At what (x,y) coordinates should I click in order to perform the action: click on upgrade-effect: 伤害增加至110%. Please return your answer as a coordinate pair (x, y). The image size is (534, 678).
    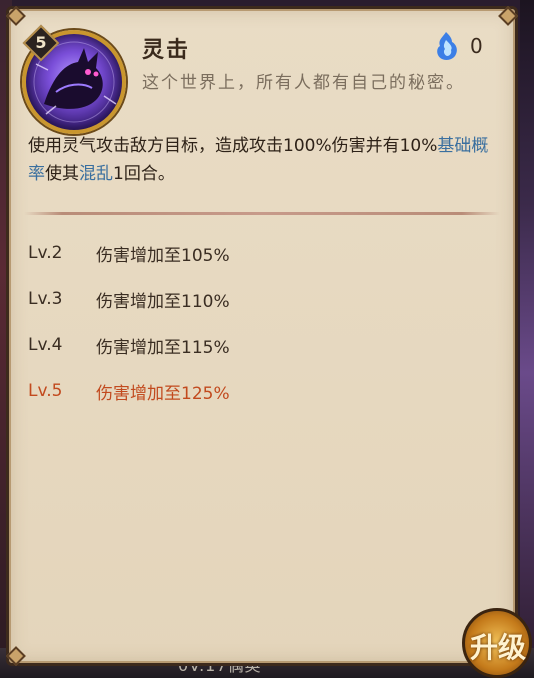
    Looking at the image, I should click on (163, 301).